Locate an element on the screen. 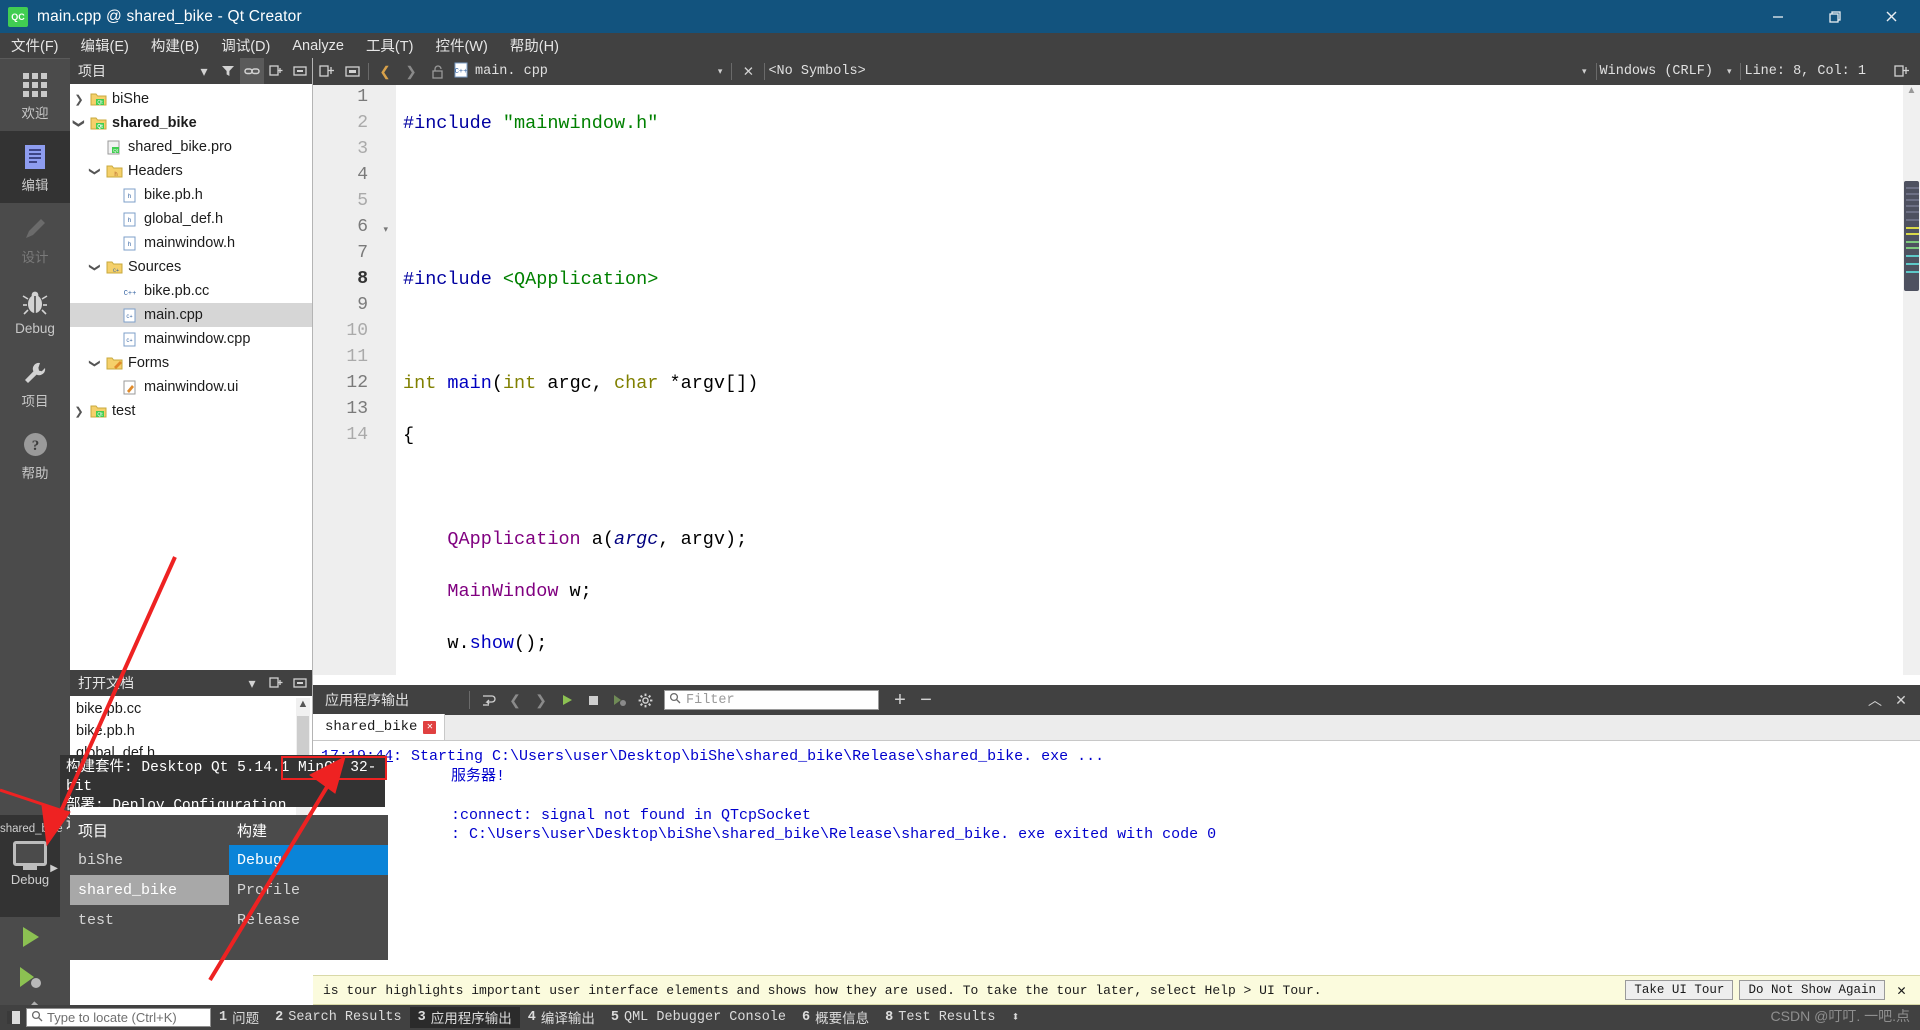 The image size is (1920, 1030). symbols-dropdown: <No Symbols> is located at coordinates (816, 71).